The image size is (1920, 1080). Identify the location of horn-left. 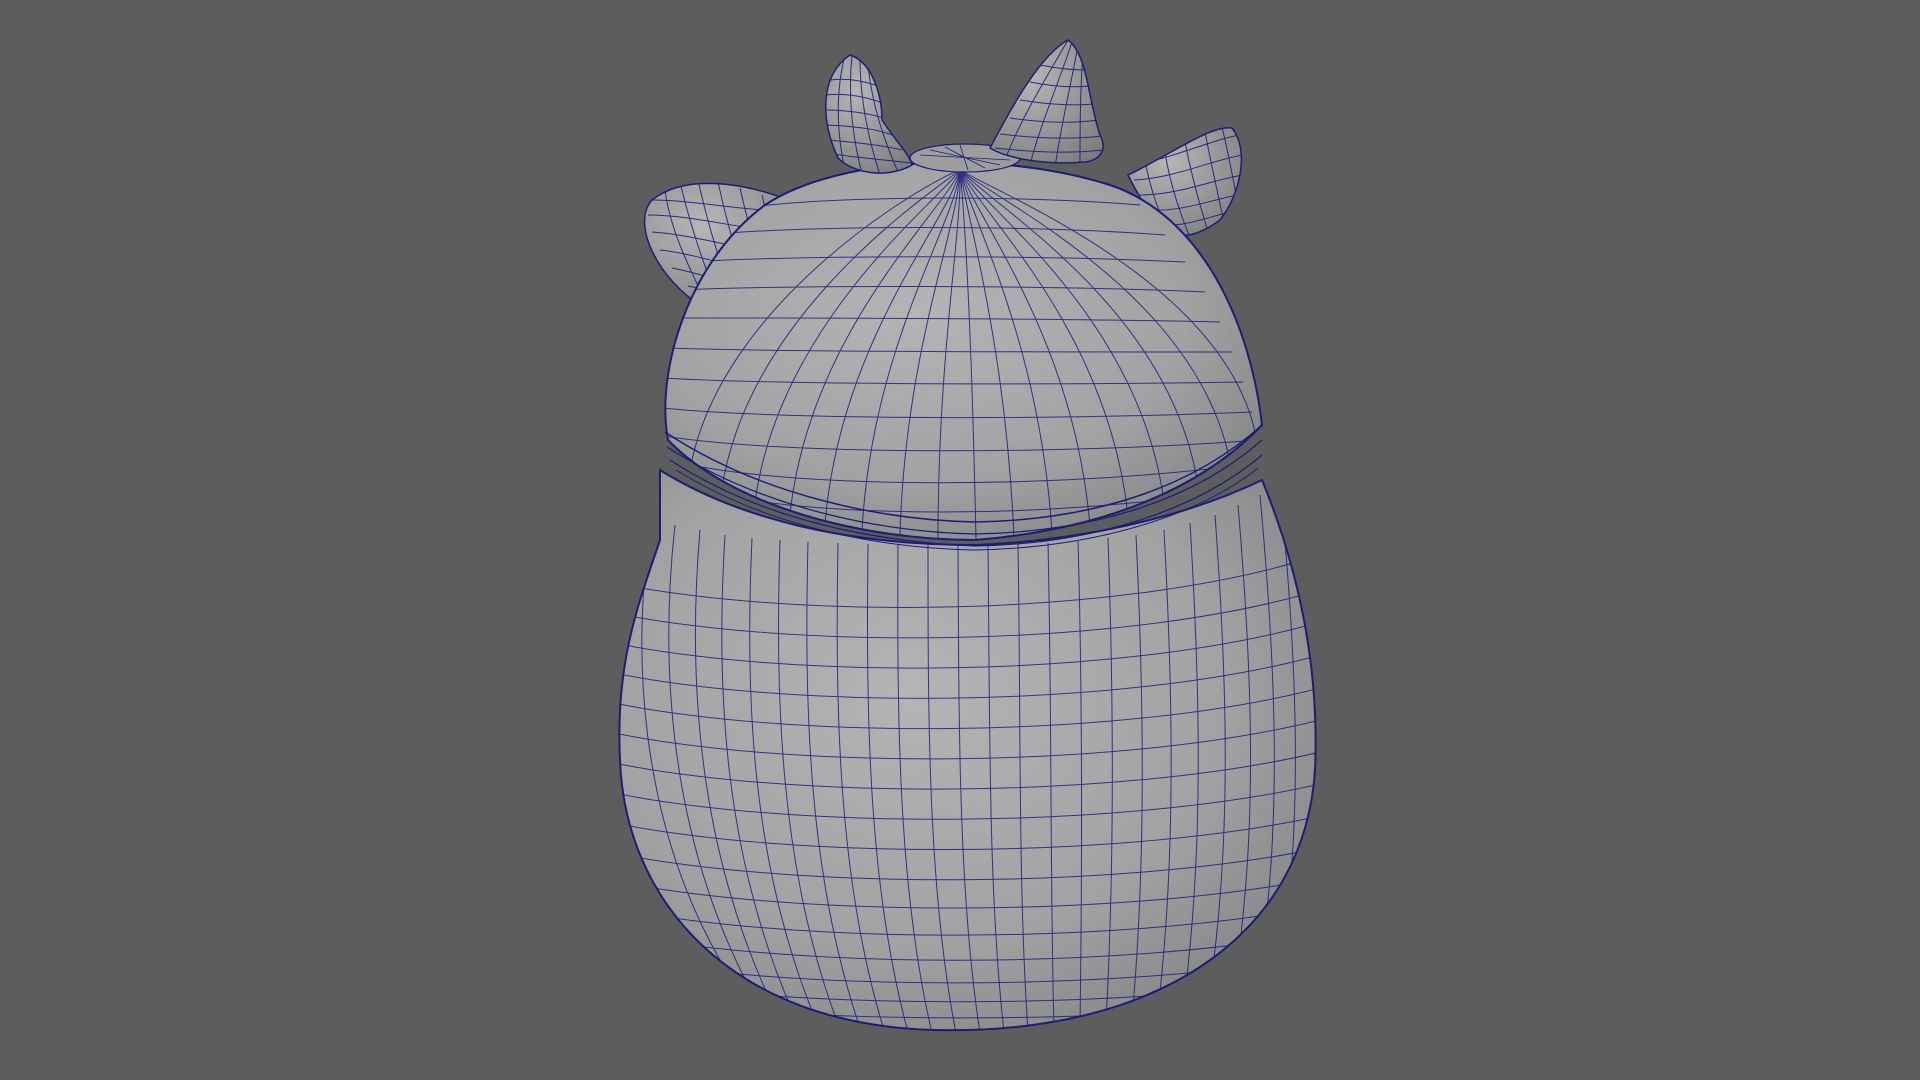
(868, 114).